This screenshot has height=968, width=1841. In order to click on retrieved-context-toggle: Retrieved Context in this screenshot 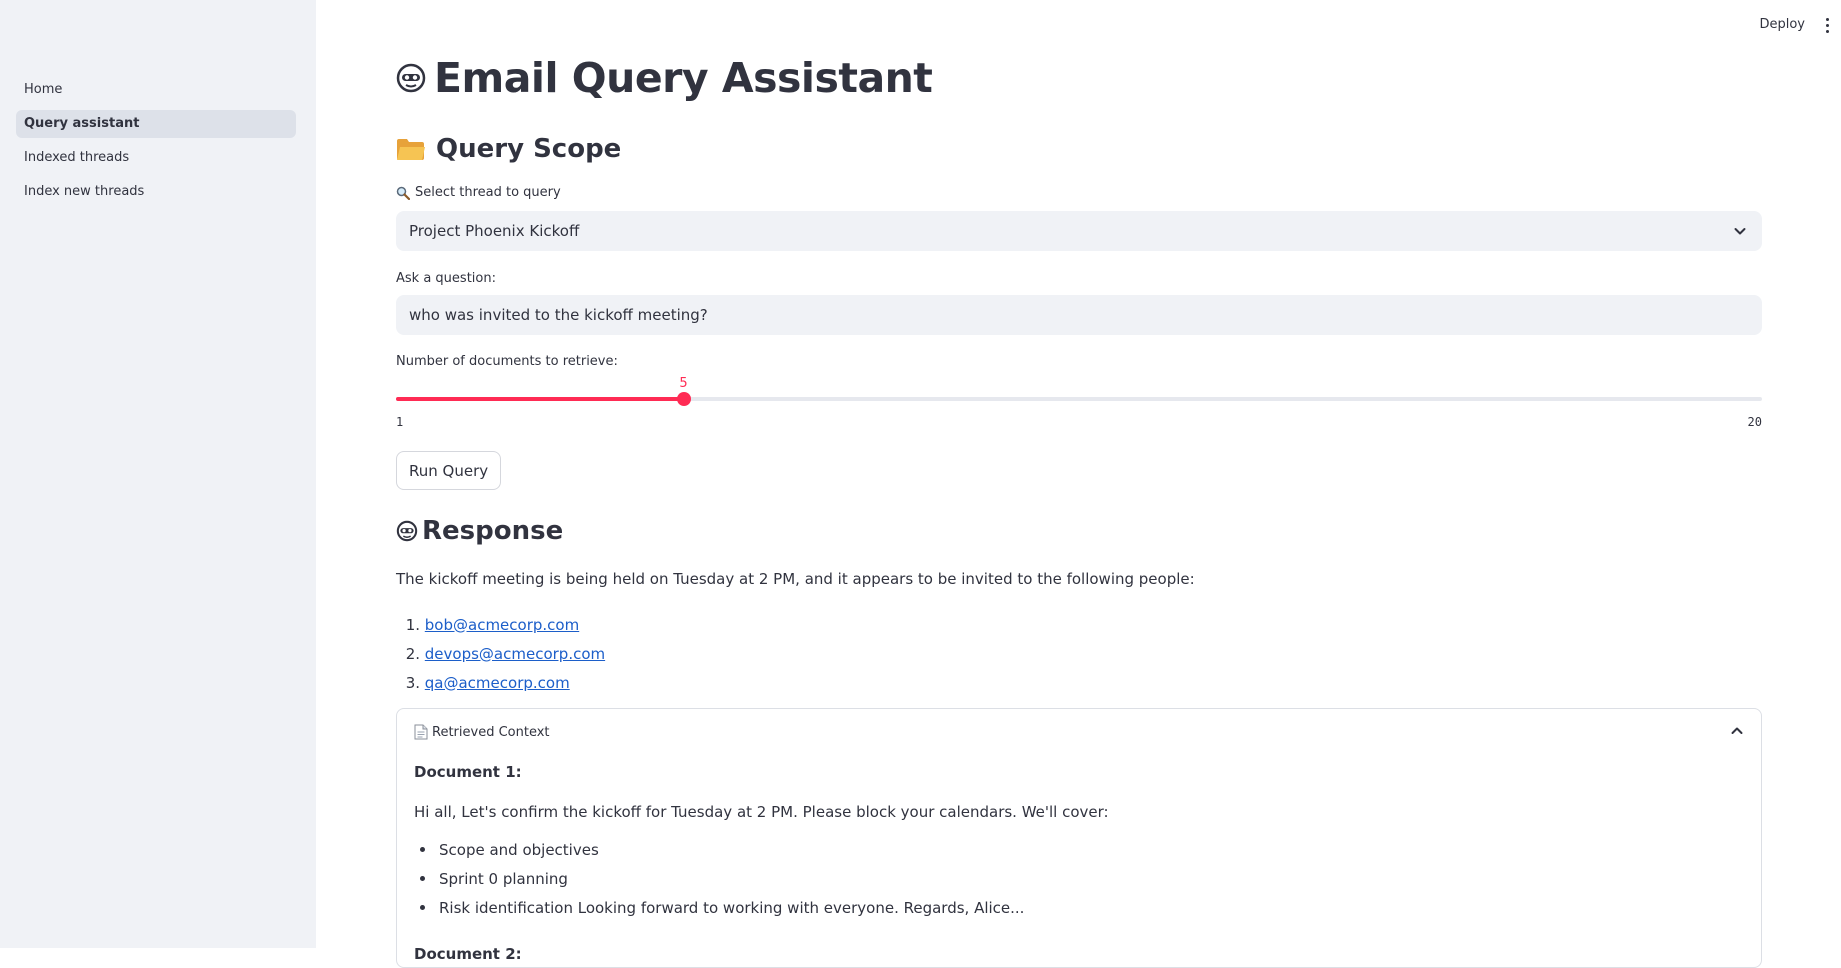, I will do `click(482, 732)`.